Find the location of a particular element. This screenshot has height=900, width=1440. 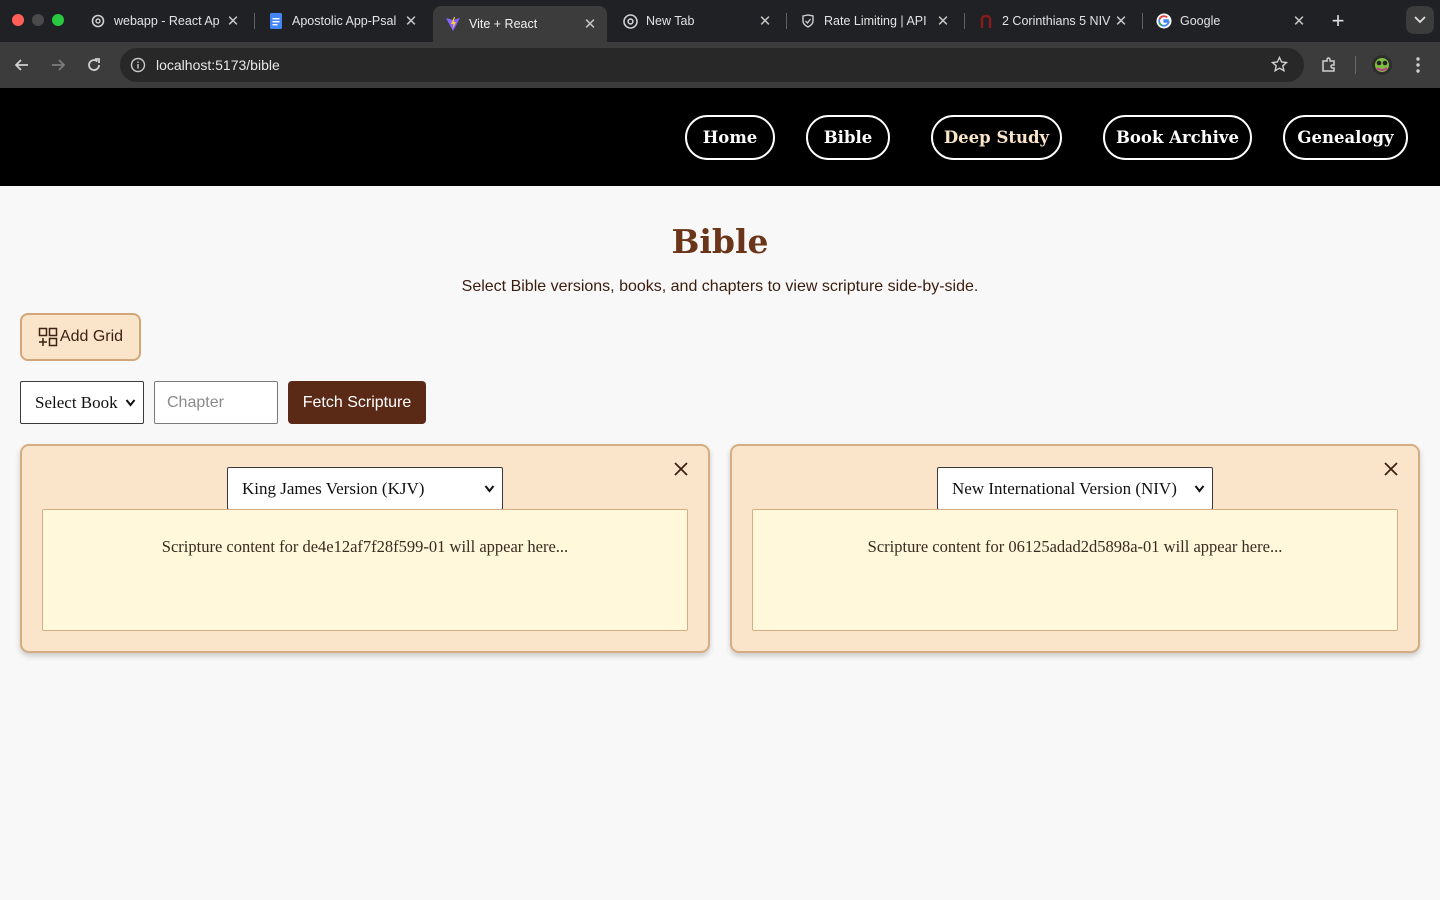

minimize-window-button is located at coordinates (38, 20).